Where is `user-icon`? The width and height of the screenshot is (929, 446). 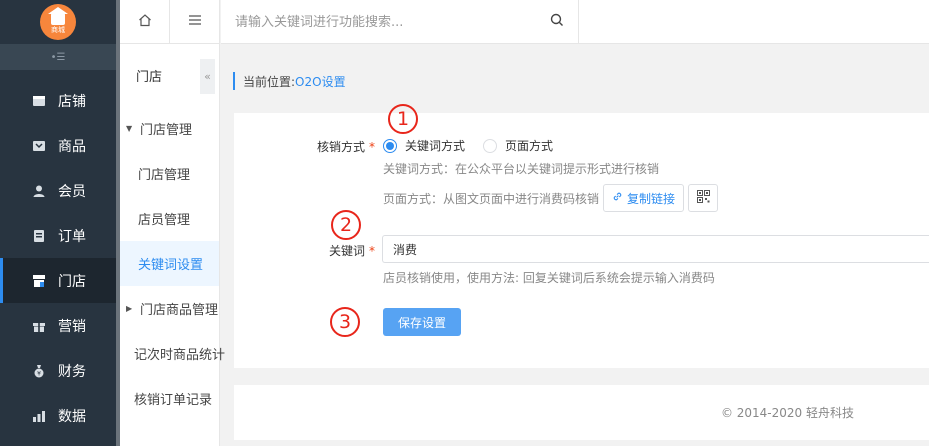
user-icon is located at coordinates (39, 191).